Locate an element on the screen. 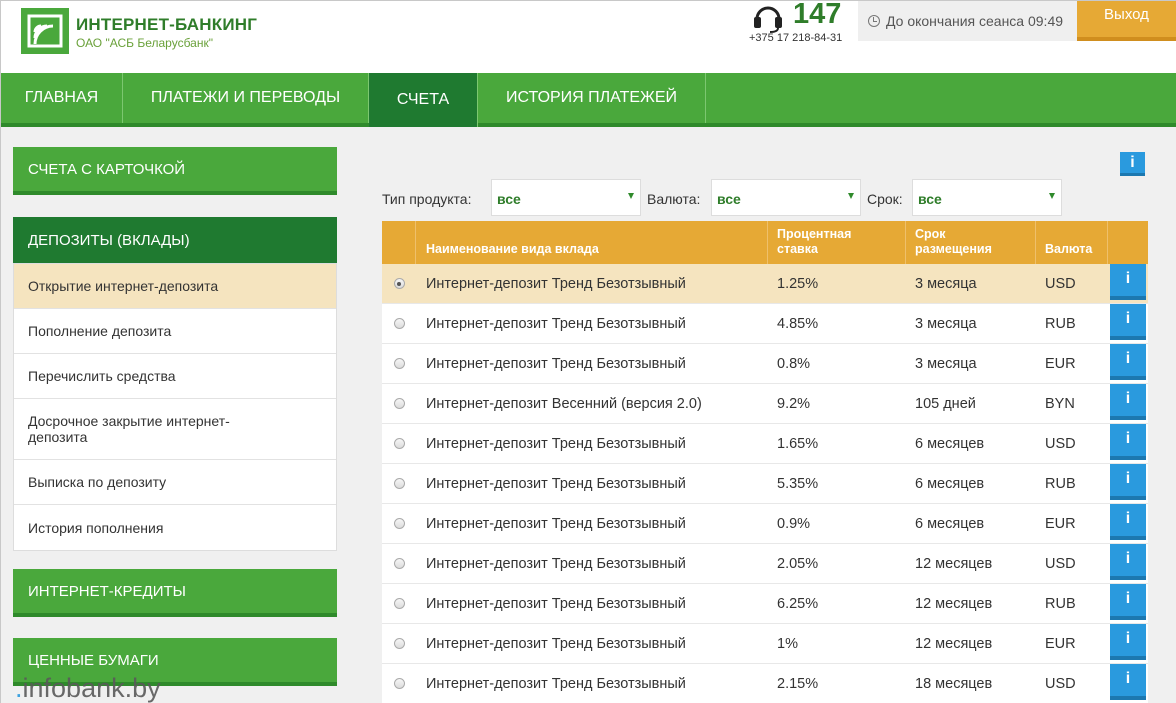 Image resolution: width=1176 pixels, height=703 pixels. deposit-currency: USD is located at coordinates (1060, 443).